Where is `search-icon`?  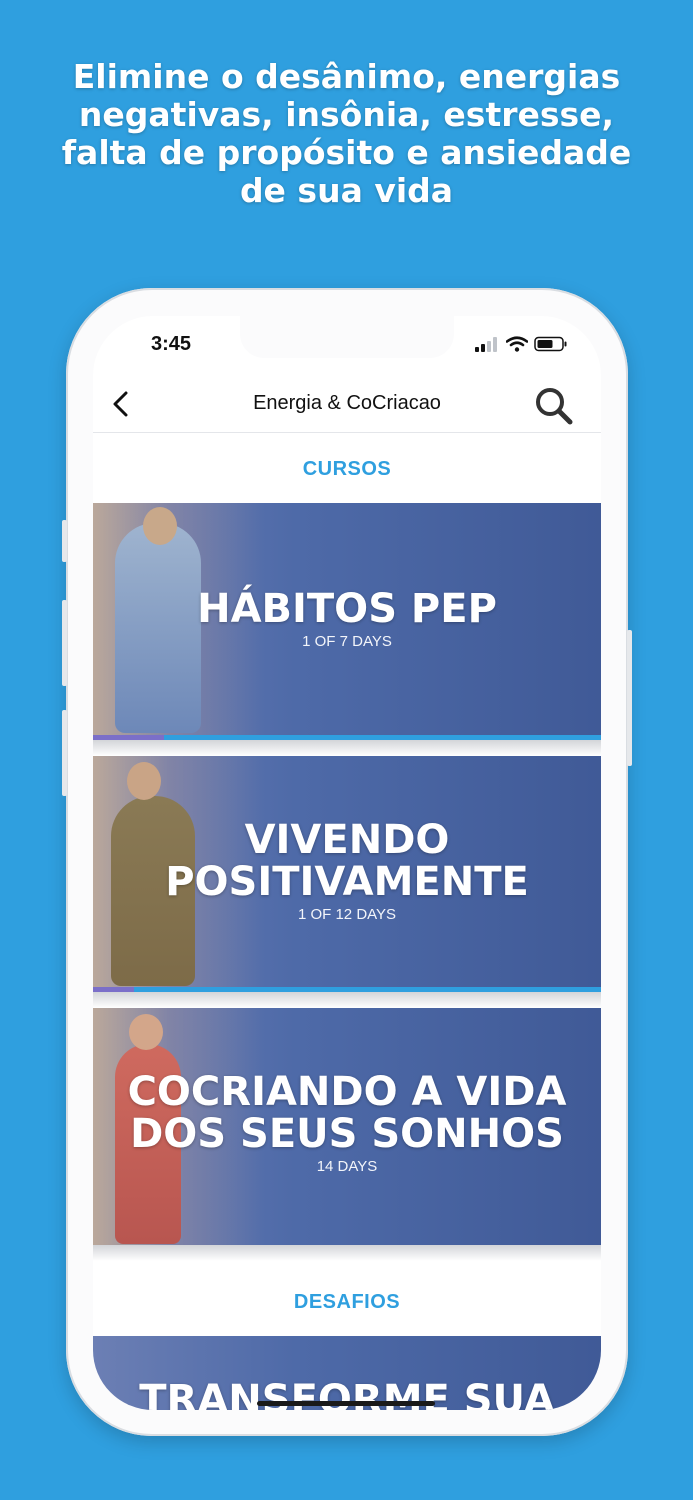
search-icon is located at coordinates (554, 406).